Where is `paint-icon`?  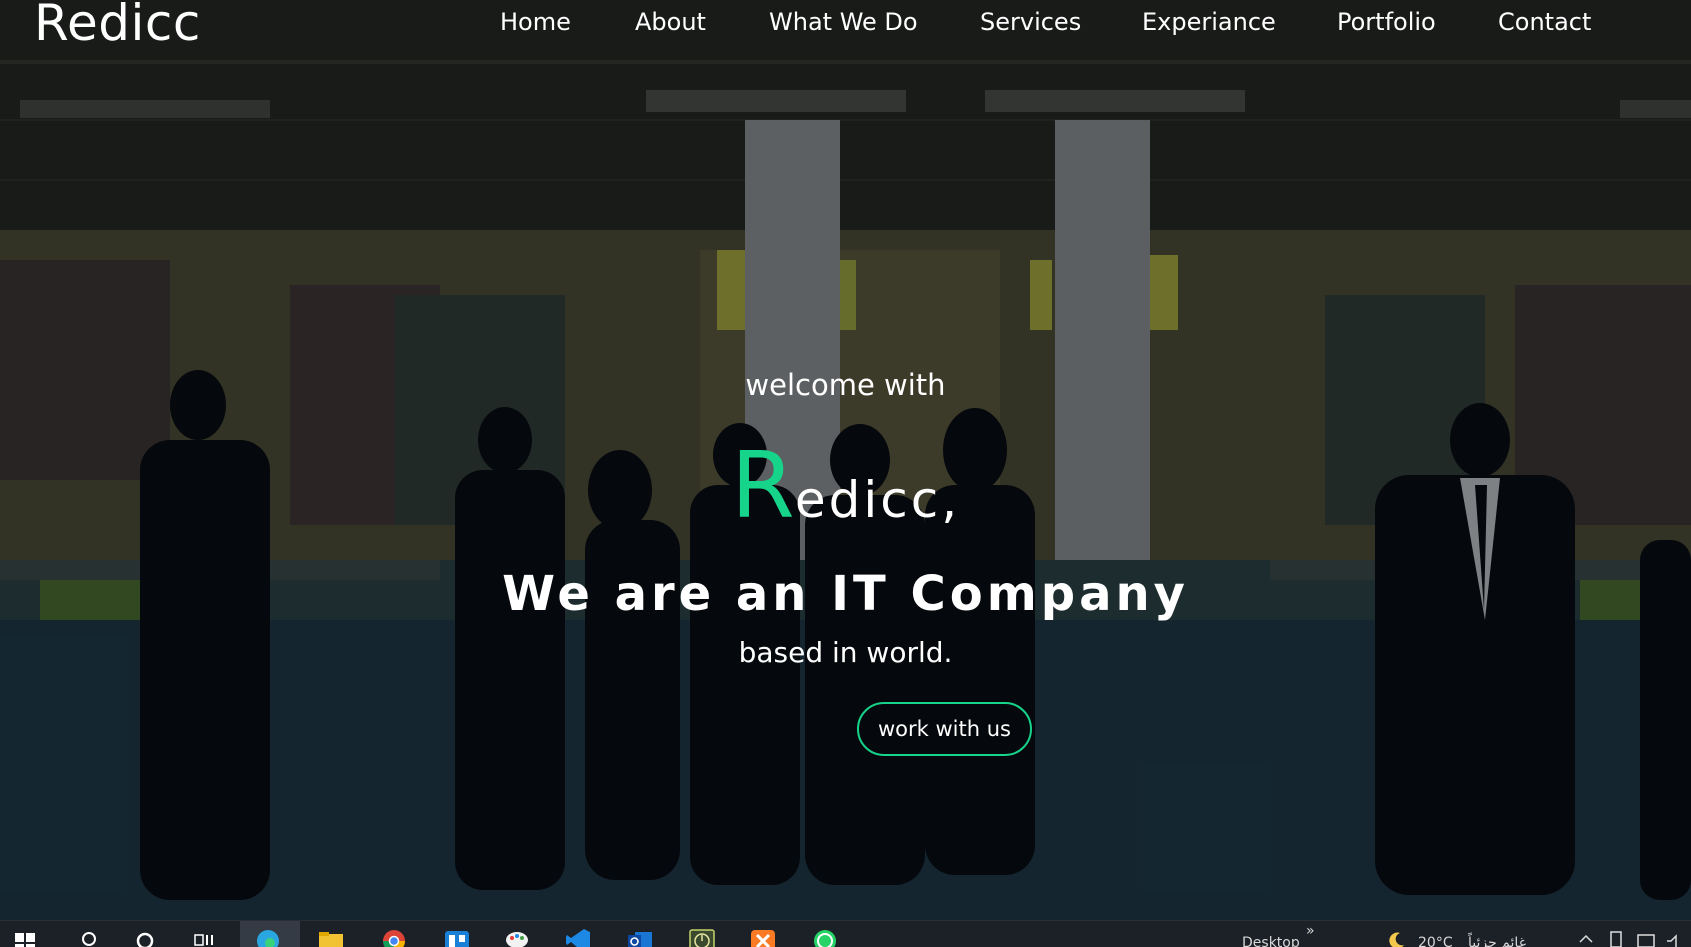 paint-icon is located at coordinates (519, 936).